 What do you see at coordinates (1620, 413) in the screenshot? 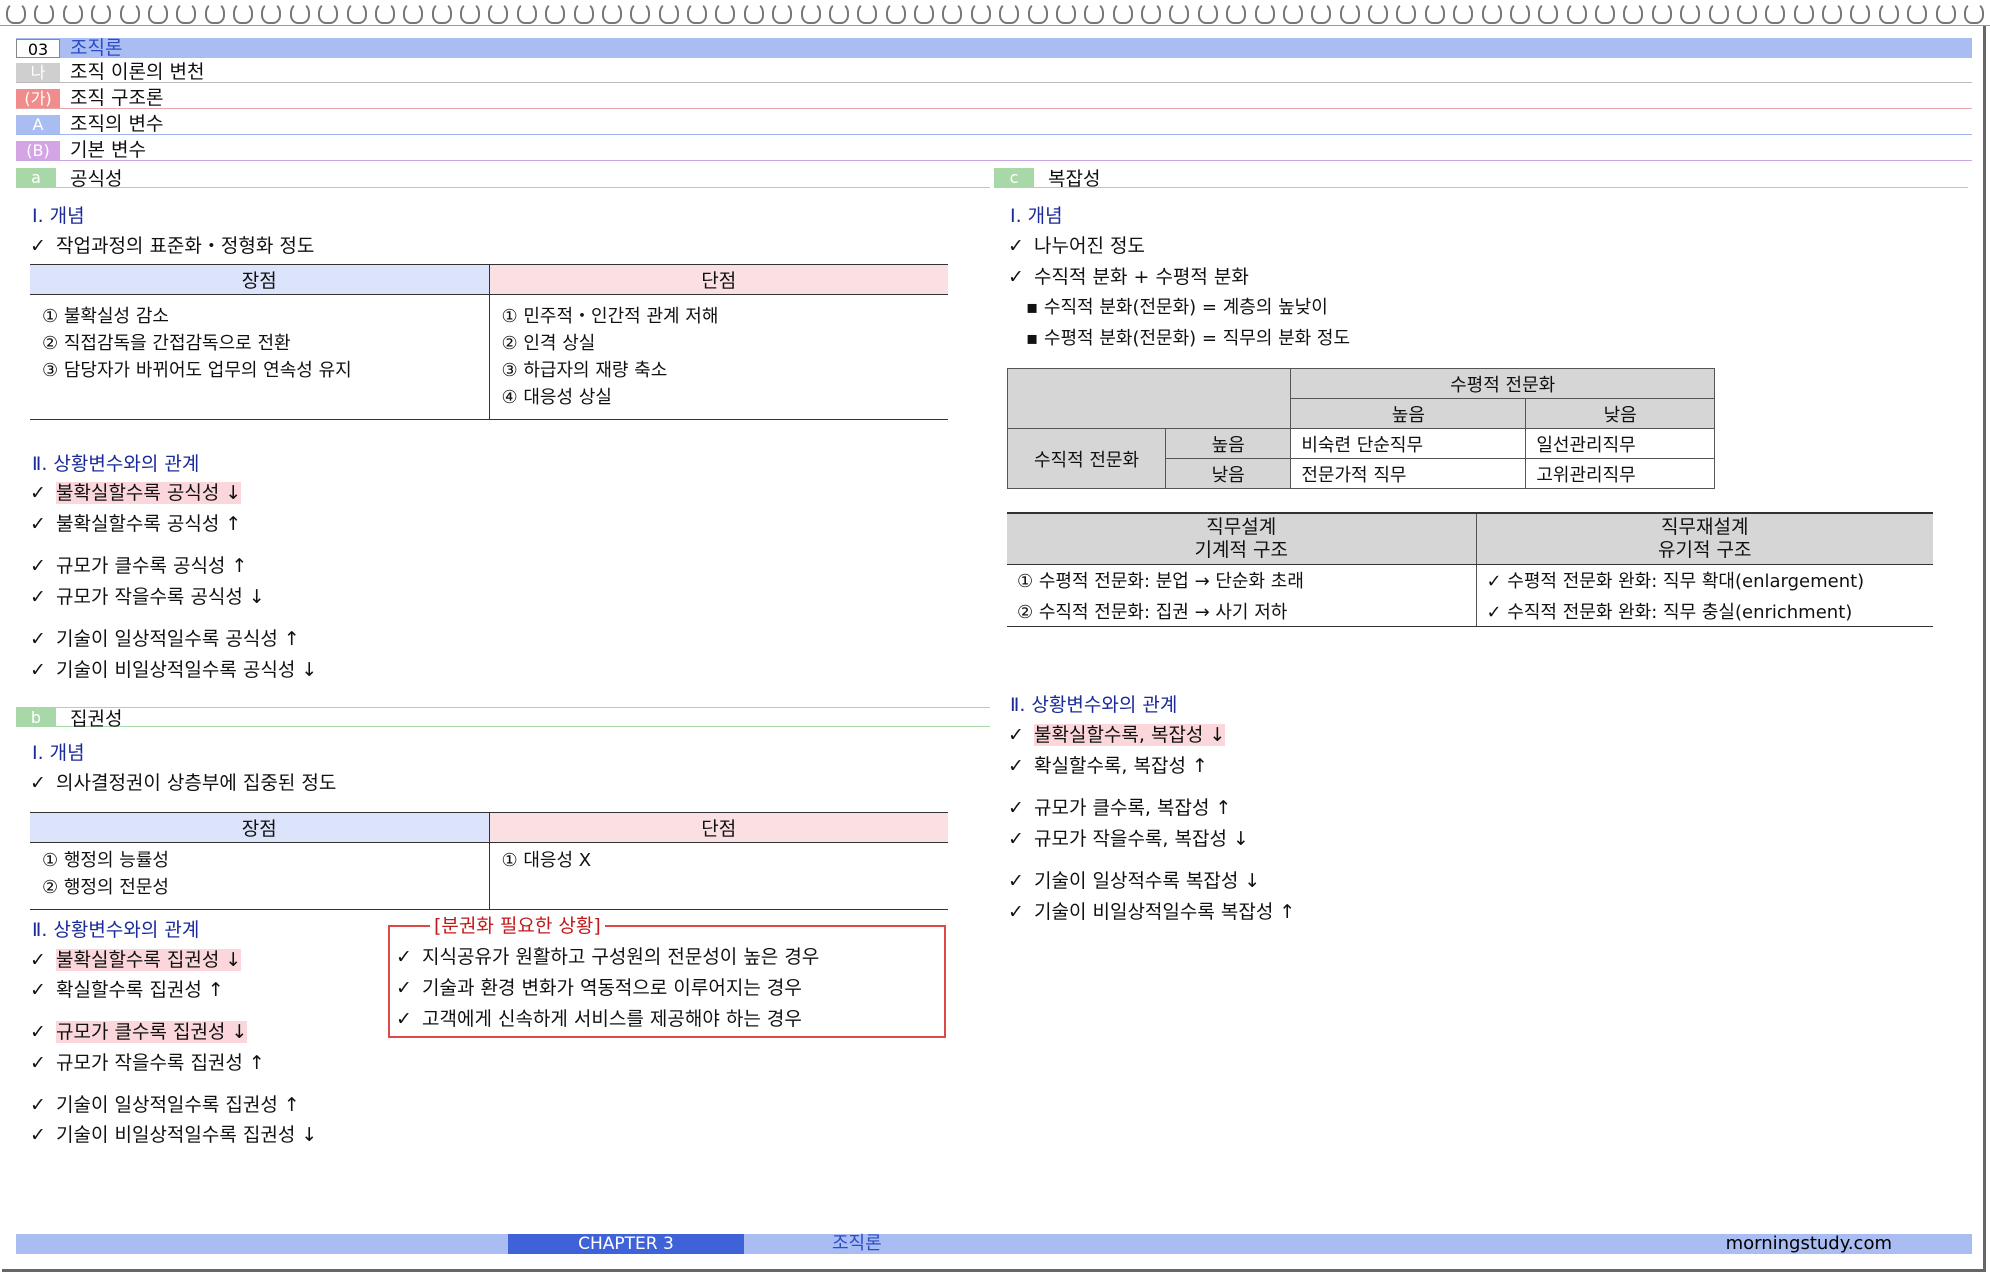
I see `matrix-col-low: 낮음` at bounding box center [1620, 413].